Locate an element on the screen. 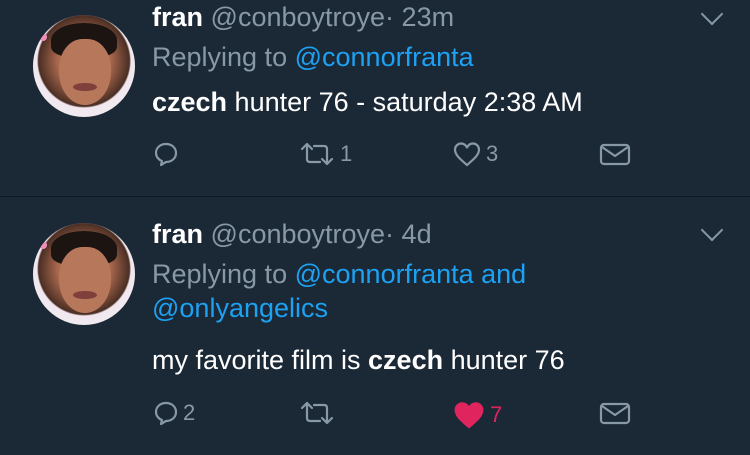  tweet-text: my favorite film is czech hunter 76 is located at coordinates (358, 360).